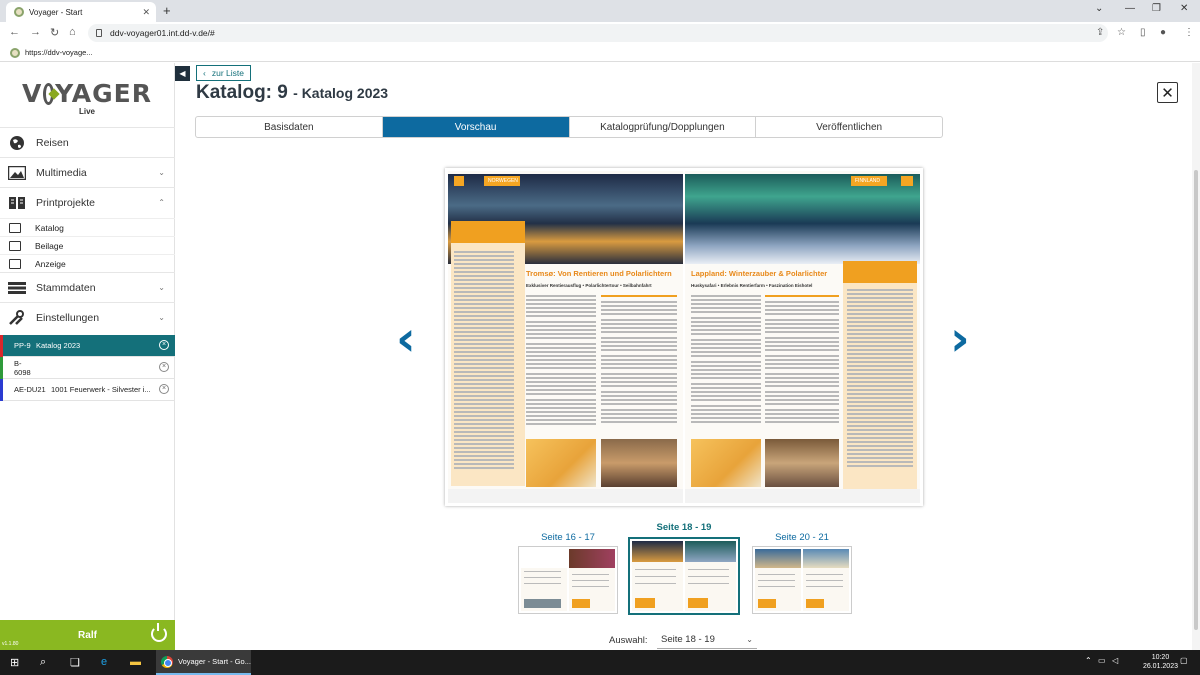 The height and width of the screenshot is (675, 1200). I want to click on taskbar-search-icon: ⌕, so click(43, 662).